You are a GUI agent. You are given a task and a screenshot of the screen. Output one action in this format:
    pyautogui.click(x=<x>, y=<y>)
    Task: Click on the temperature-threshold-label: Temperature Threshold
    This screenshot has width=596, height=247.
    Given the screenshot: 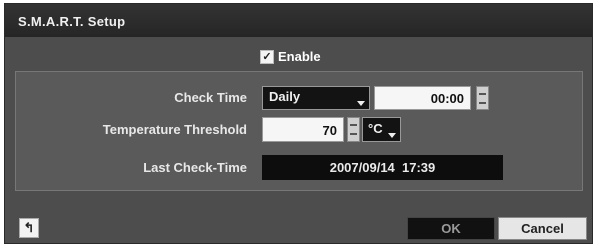 What is the action you would take?
    pyautogui.click(x=174, y=129)
    